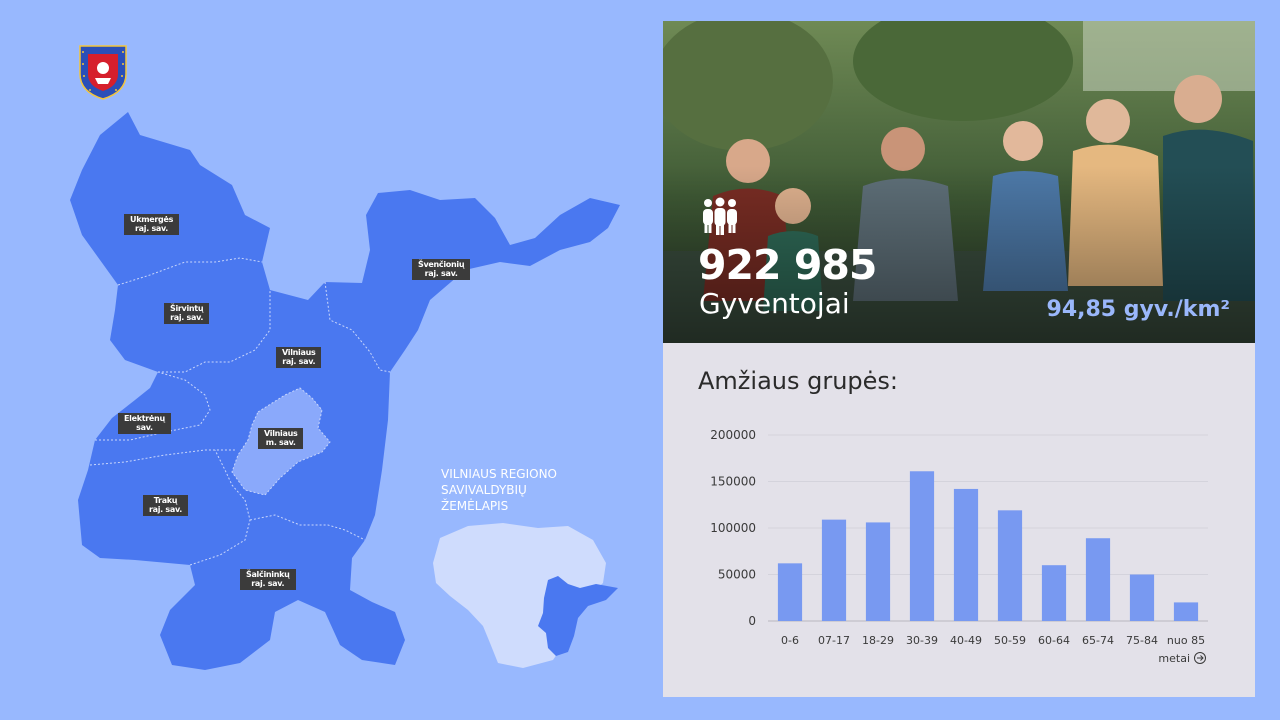 This screenshot has width=1280, height=720. Describe the element at coordinates (752, 621) in the screenshot. I see `y-tick-label: 0` at that location.